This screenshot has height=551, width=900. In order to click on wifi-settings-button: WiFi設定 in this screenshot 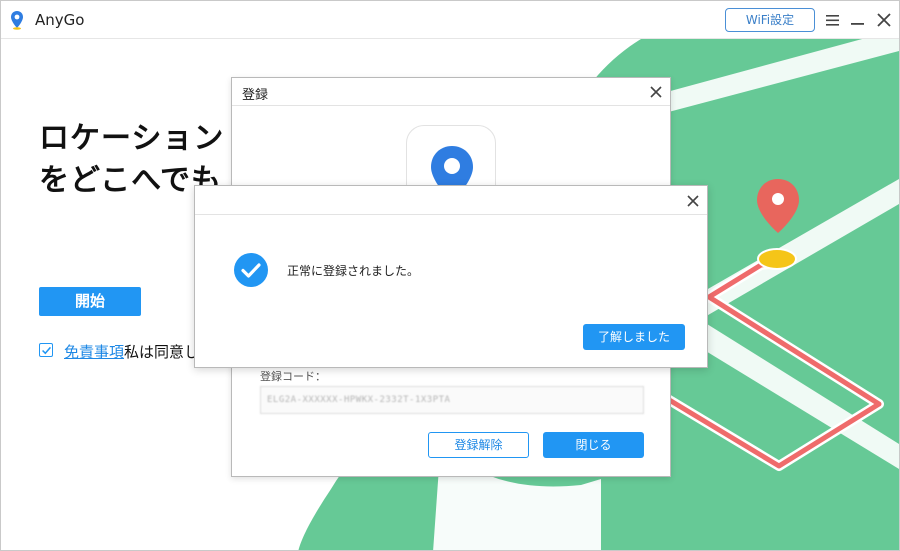, I will do `click(770, 20)`.